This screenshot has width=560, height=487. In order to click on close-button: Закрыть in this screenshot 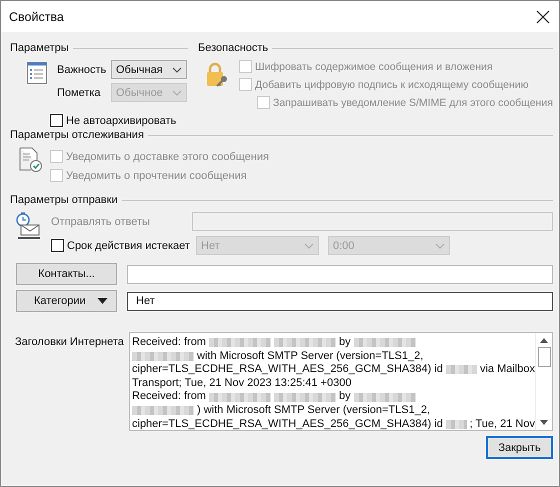, I will do `click(519, 447)`.